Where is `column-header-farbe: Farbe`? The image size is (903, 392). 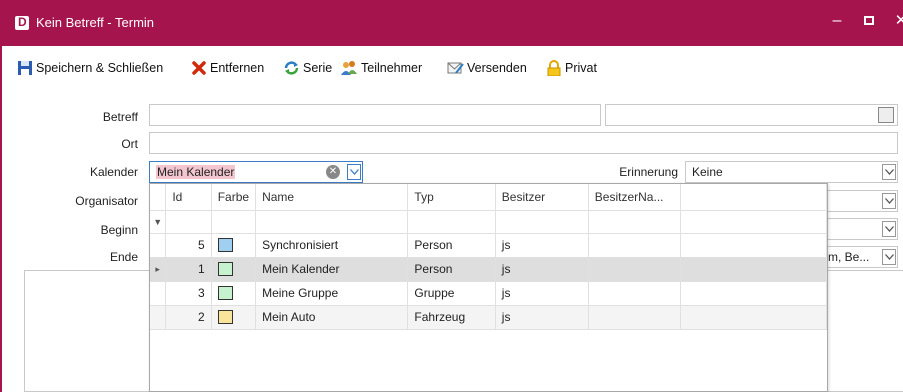
column-header-farbe: Farbe is located at coordinates (234, 197).